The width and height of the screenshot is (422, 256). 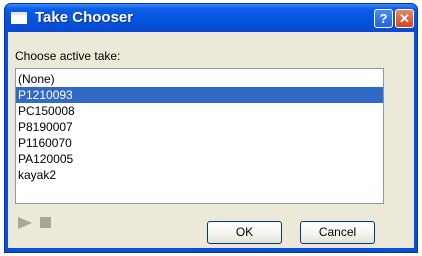 I want to click on help-button: ?, so click(x=383, y=18).